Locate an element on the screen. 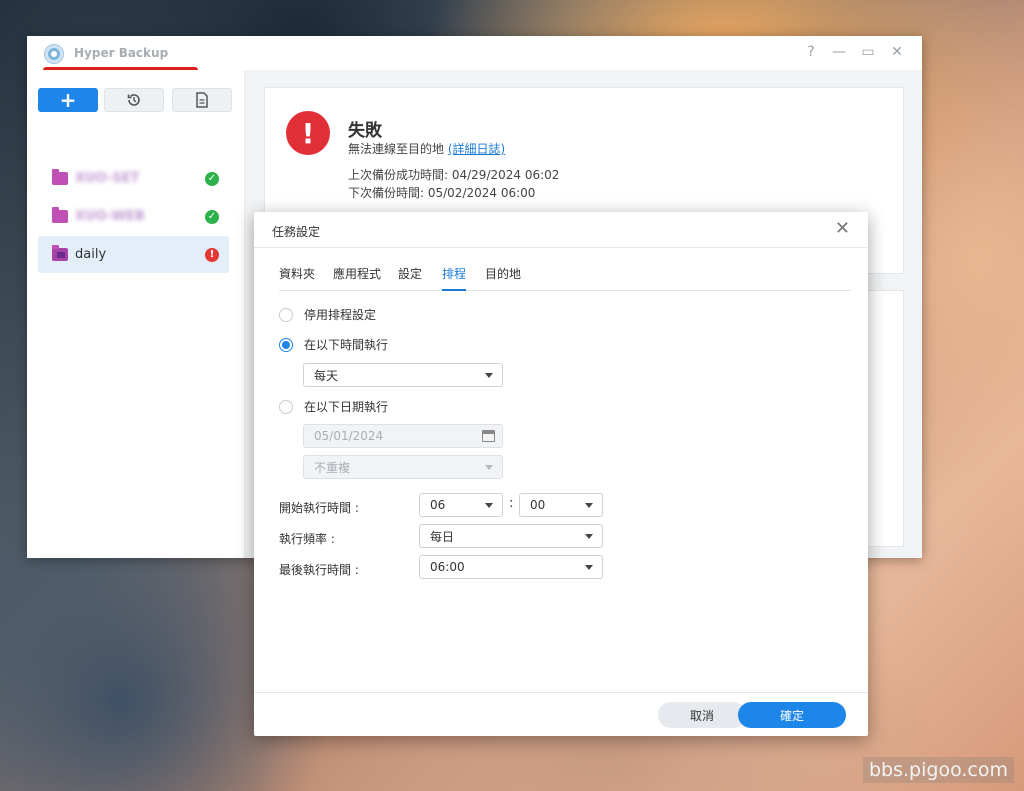 This screenshot has height=791, width=1024. log-button is located at coordinates (202, 100).